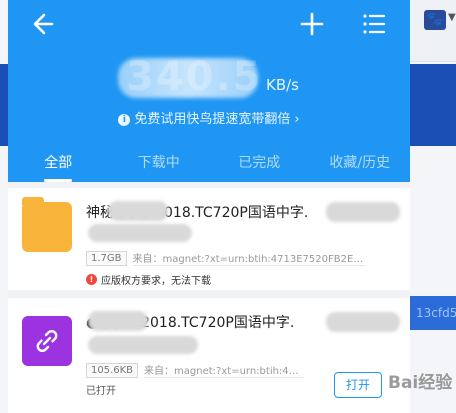  I want to click on download-speed: 340.5 KB/s, so click(208, 77).